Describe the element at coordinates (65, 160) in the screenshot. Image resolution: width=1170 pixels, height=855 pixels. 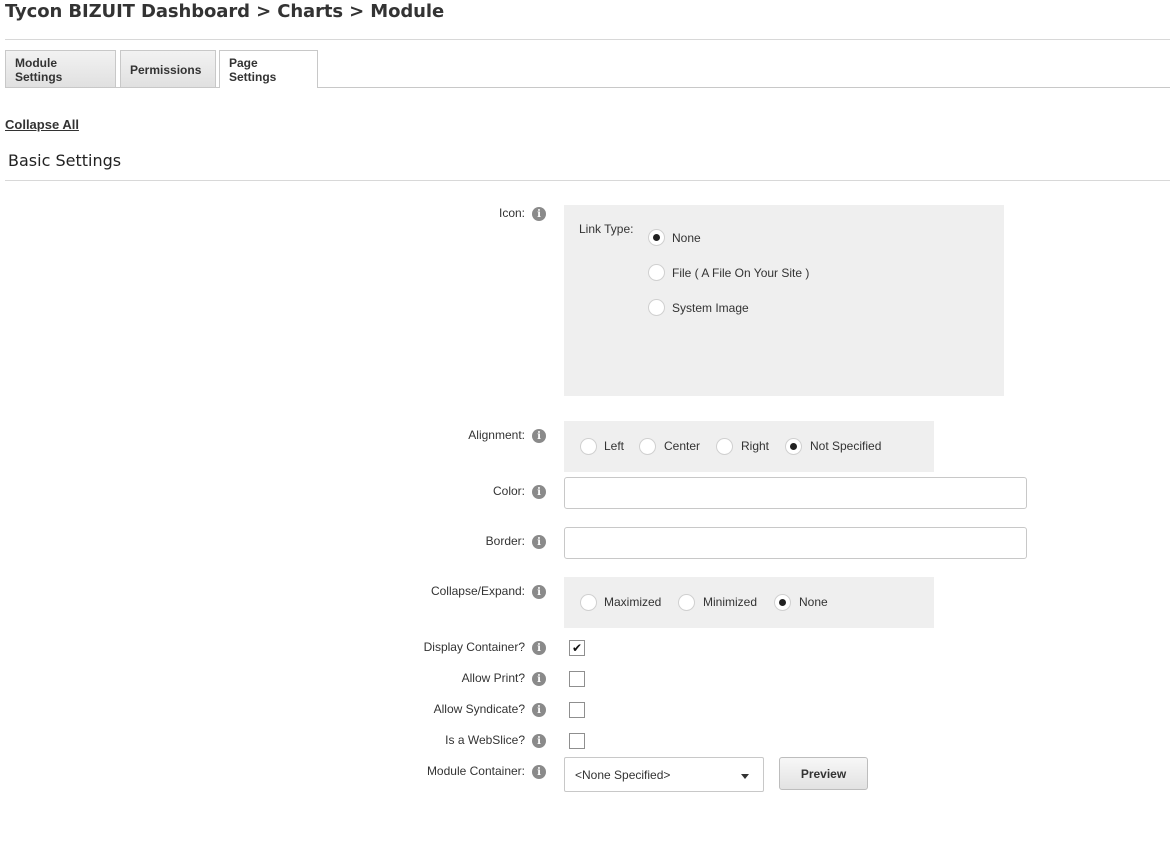
I see `section-title: Basic Settings` at that location.